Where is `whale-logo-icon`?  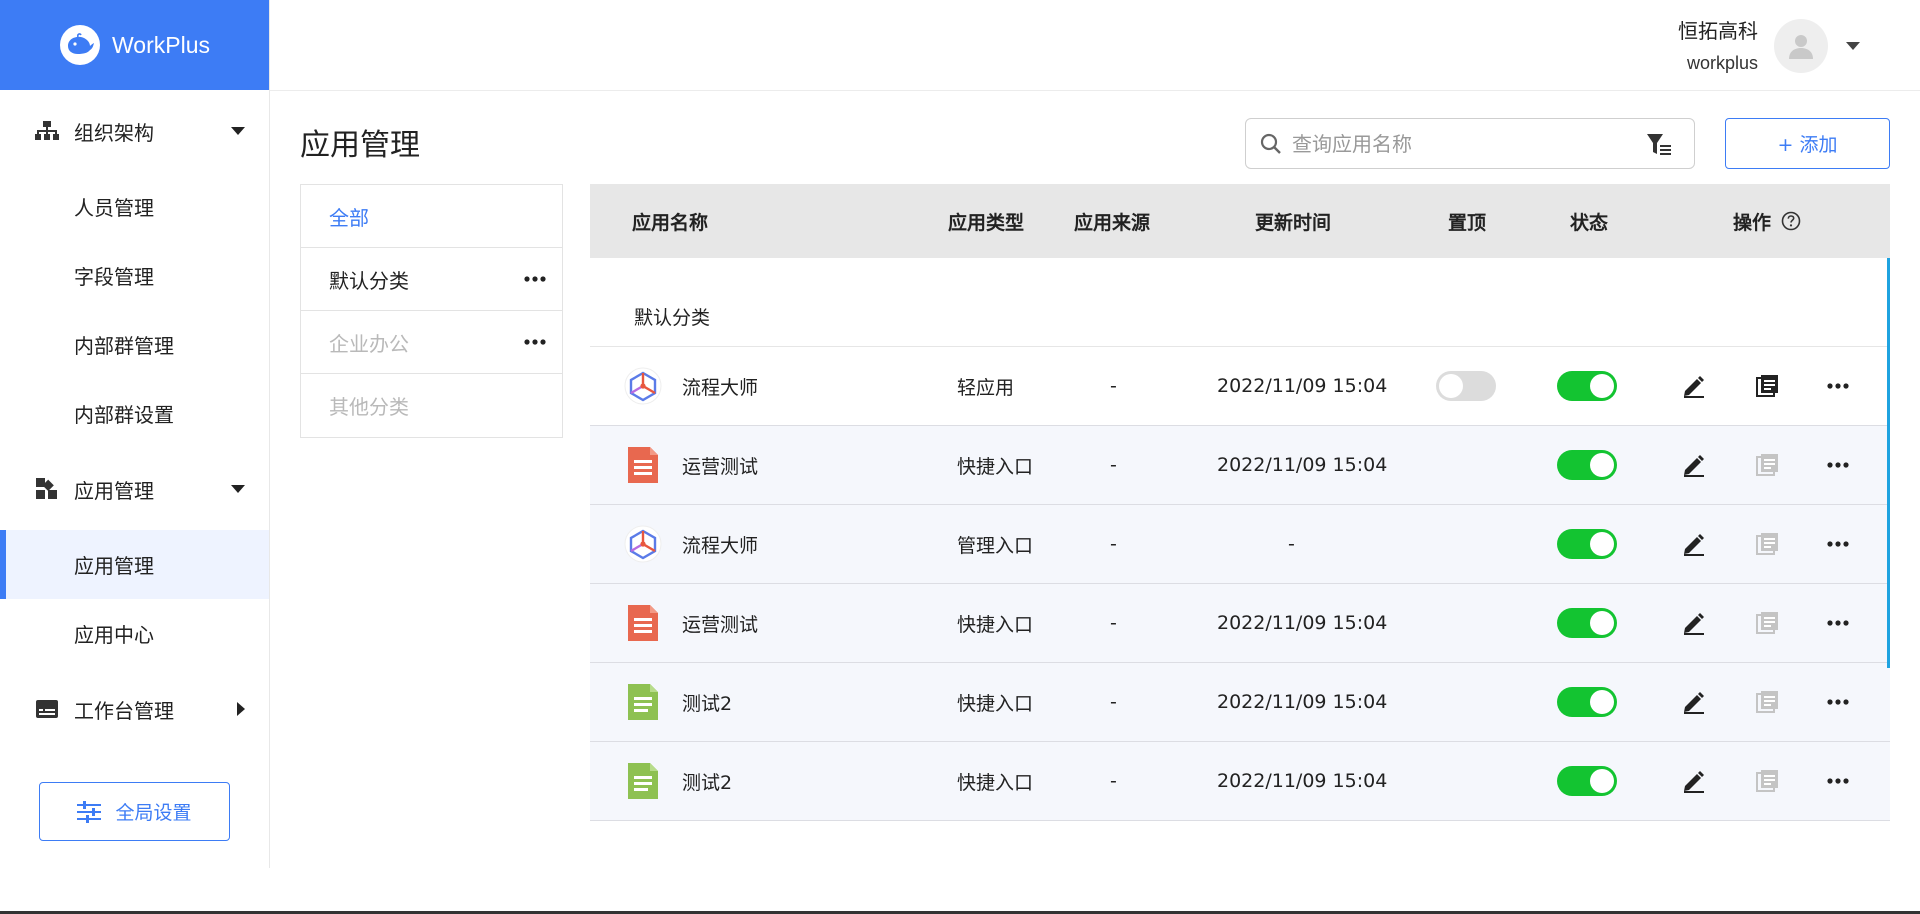 whale-logo-icon is located at coordinates (80, 45).